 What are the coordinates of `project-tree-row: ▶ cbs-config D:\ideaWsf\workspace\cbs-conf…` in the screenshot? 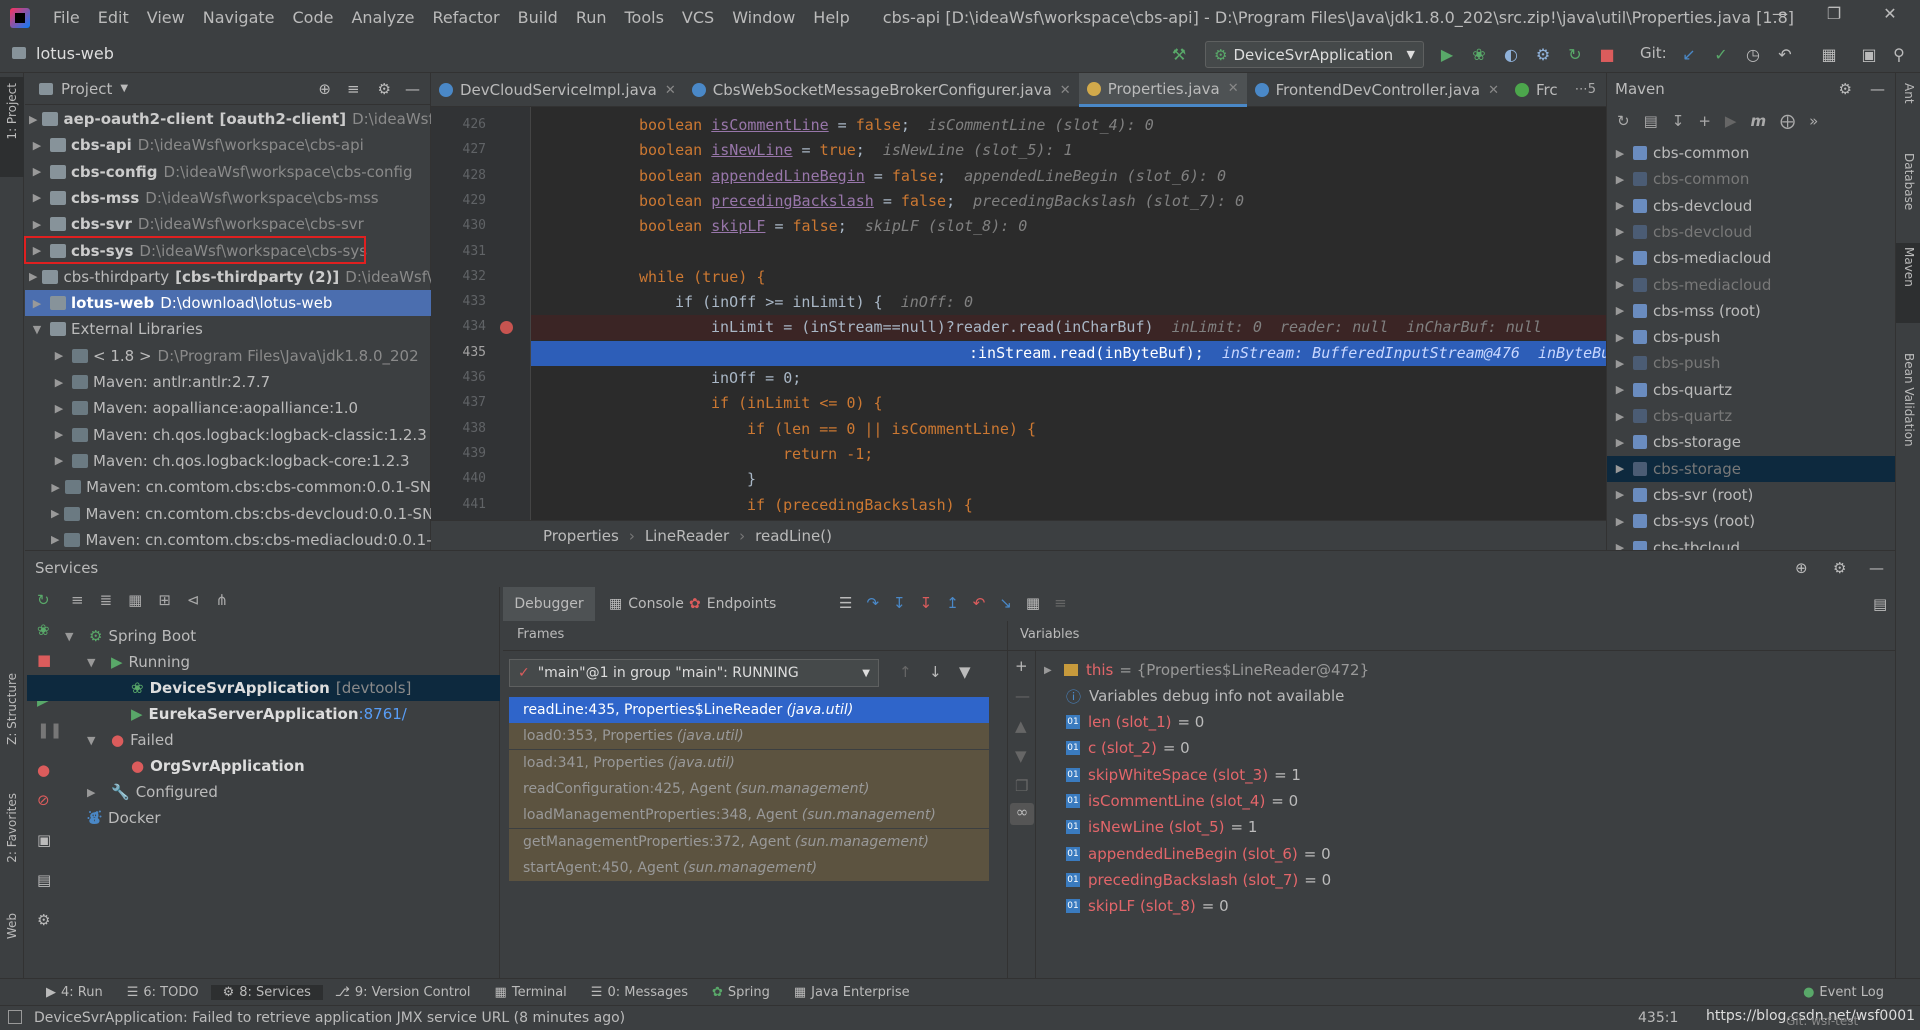 It's located at (228, 172).